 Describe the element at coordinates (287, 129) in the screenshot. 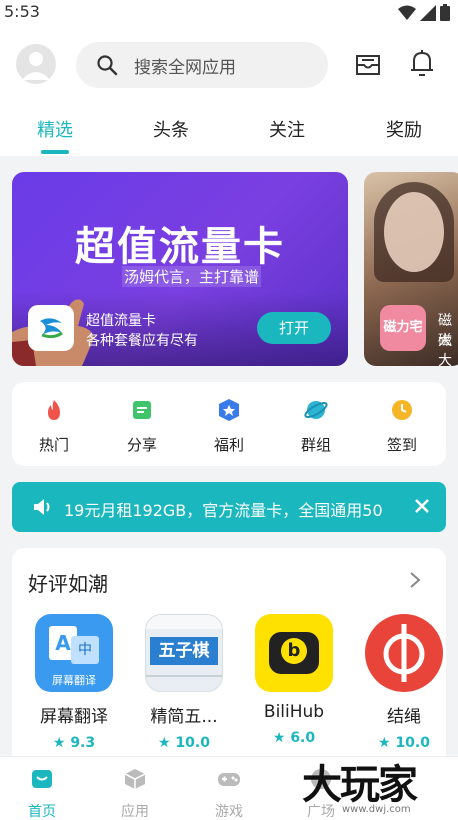

I see `tab-following: 关注` at that location.